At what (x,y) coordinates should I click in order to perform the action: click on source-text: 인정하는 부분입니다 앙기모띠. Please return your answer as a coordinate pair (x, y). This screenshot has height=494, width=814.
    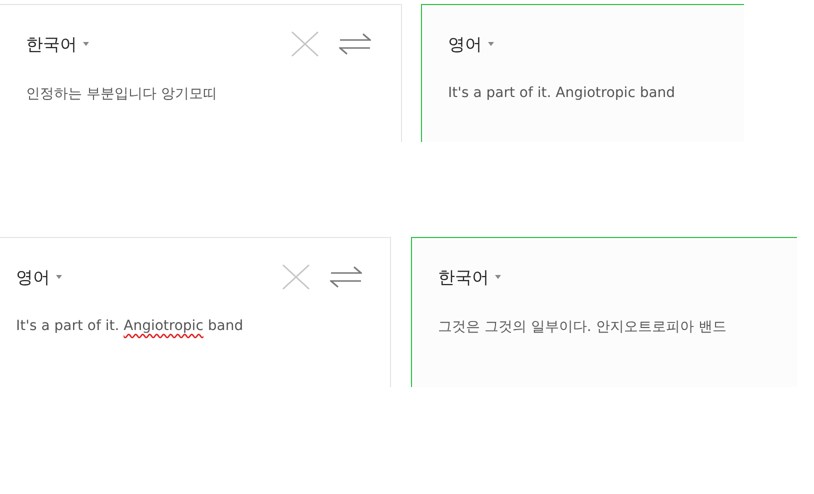
    Looking at the image, I should click on (198, 94).